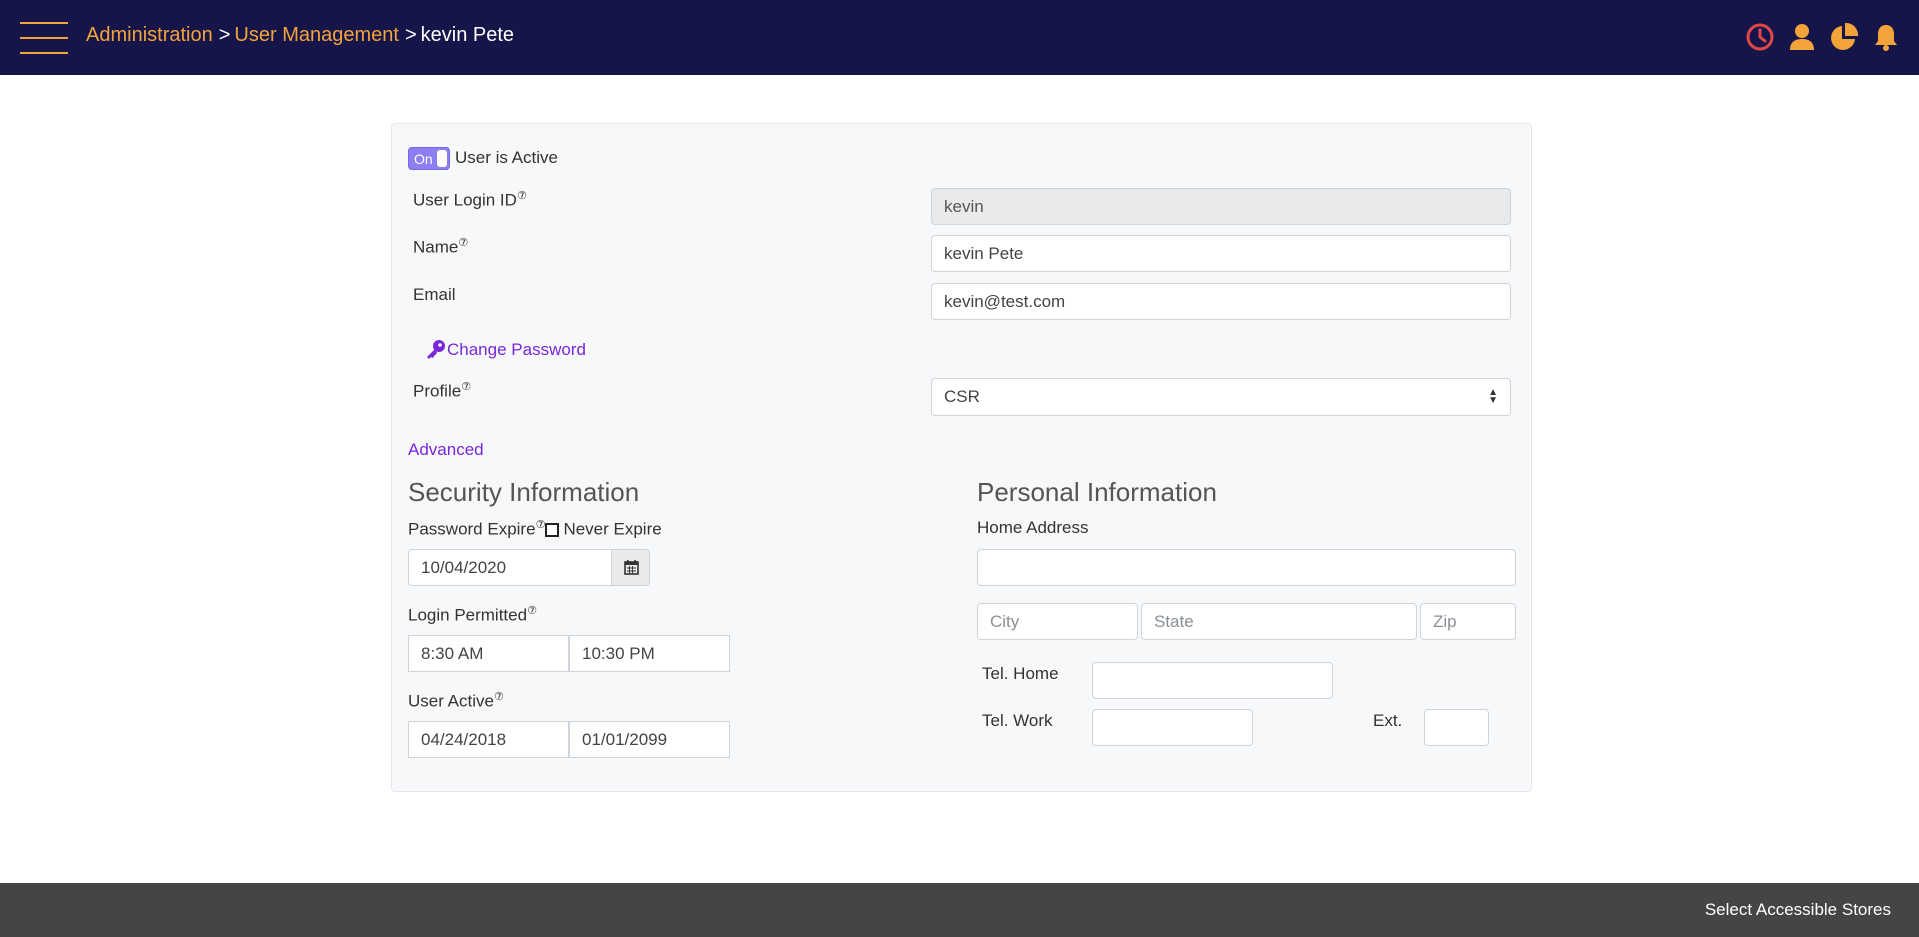 The height and width of the screenshot is (937, 1919). Describe the element at coordinates (516, 349) in the screenshot. I see `change-password-text: Change Password` at that location.